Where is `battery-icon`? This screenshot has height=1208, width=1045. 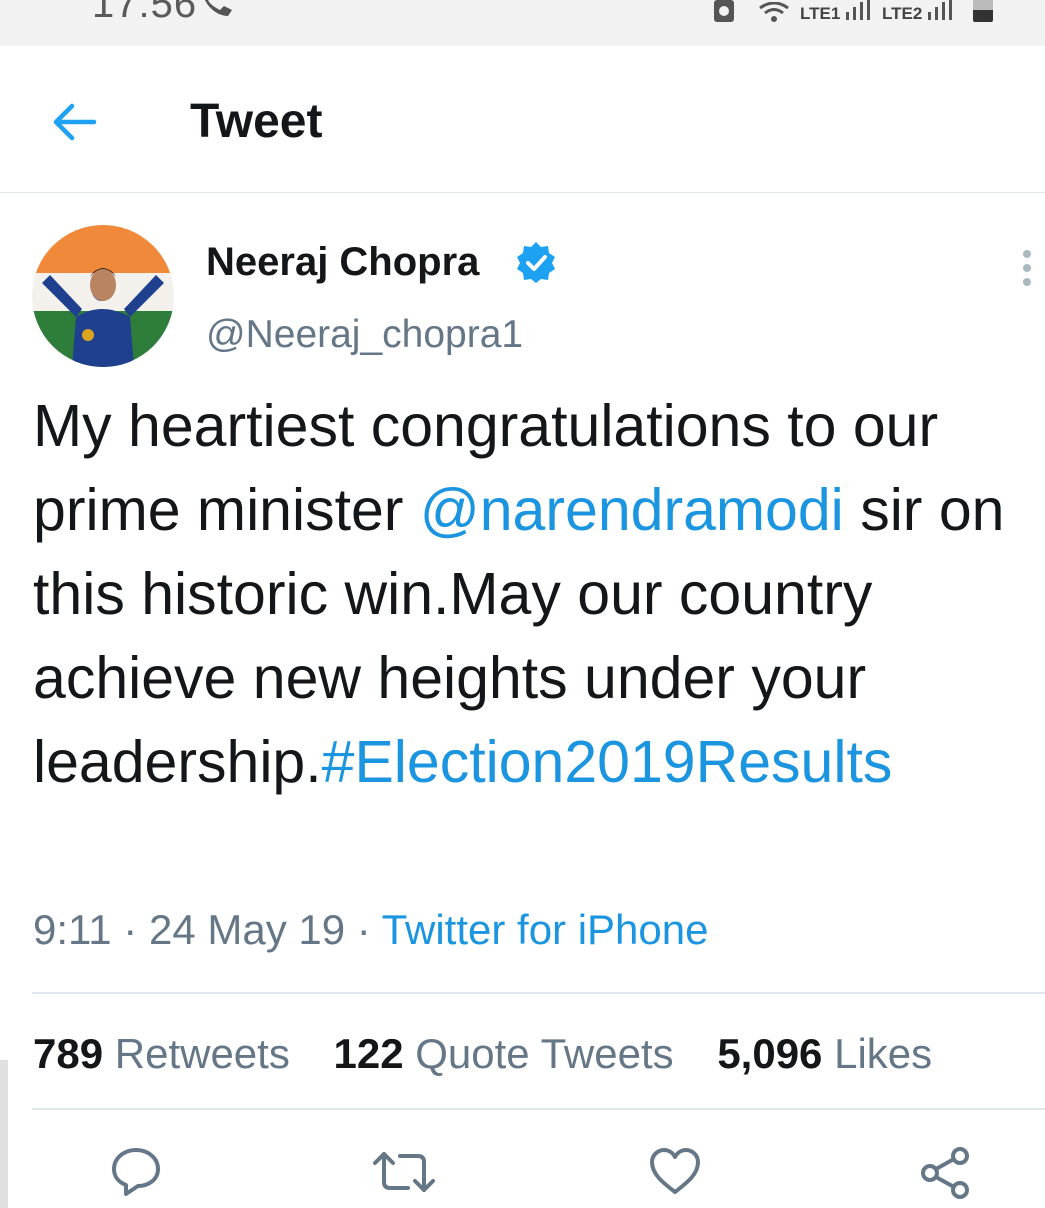
battery-icon is located at coordinates (983, 11).